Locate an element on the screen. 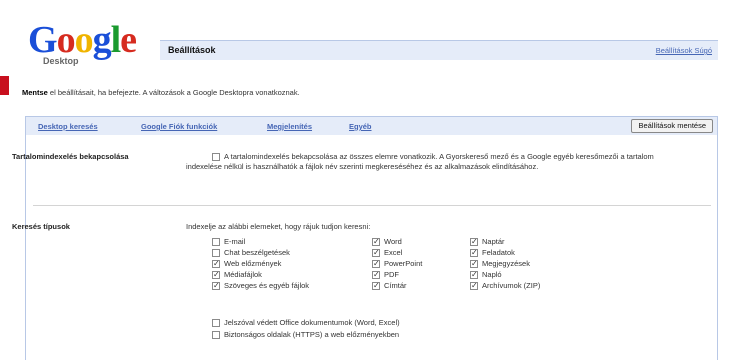  type-contacts: Címtár is located at coordinates (397, 285).